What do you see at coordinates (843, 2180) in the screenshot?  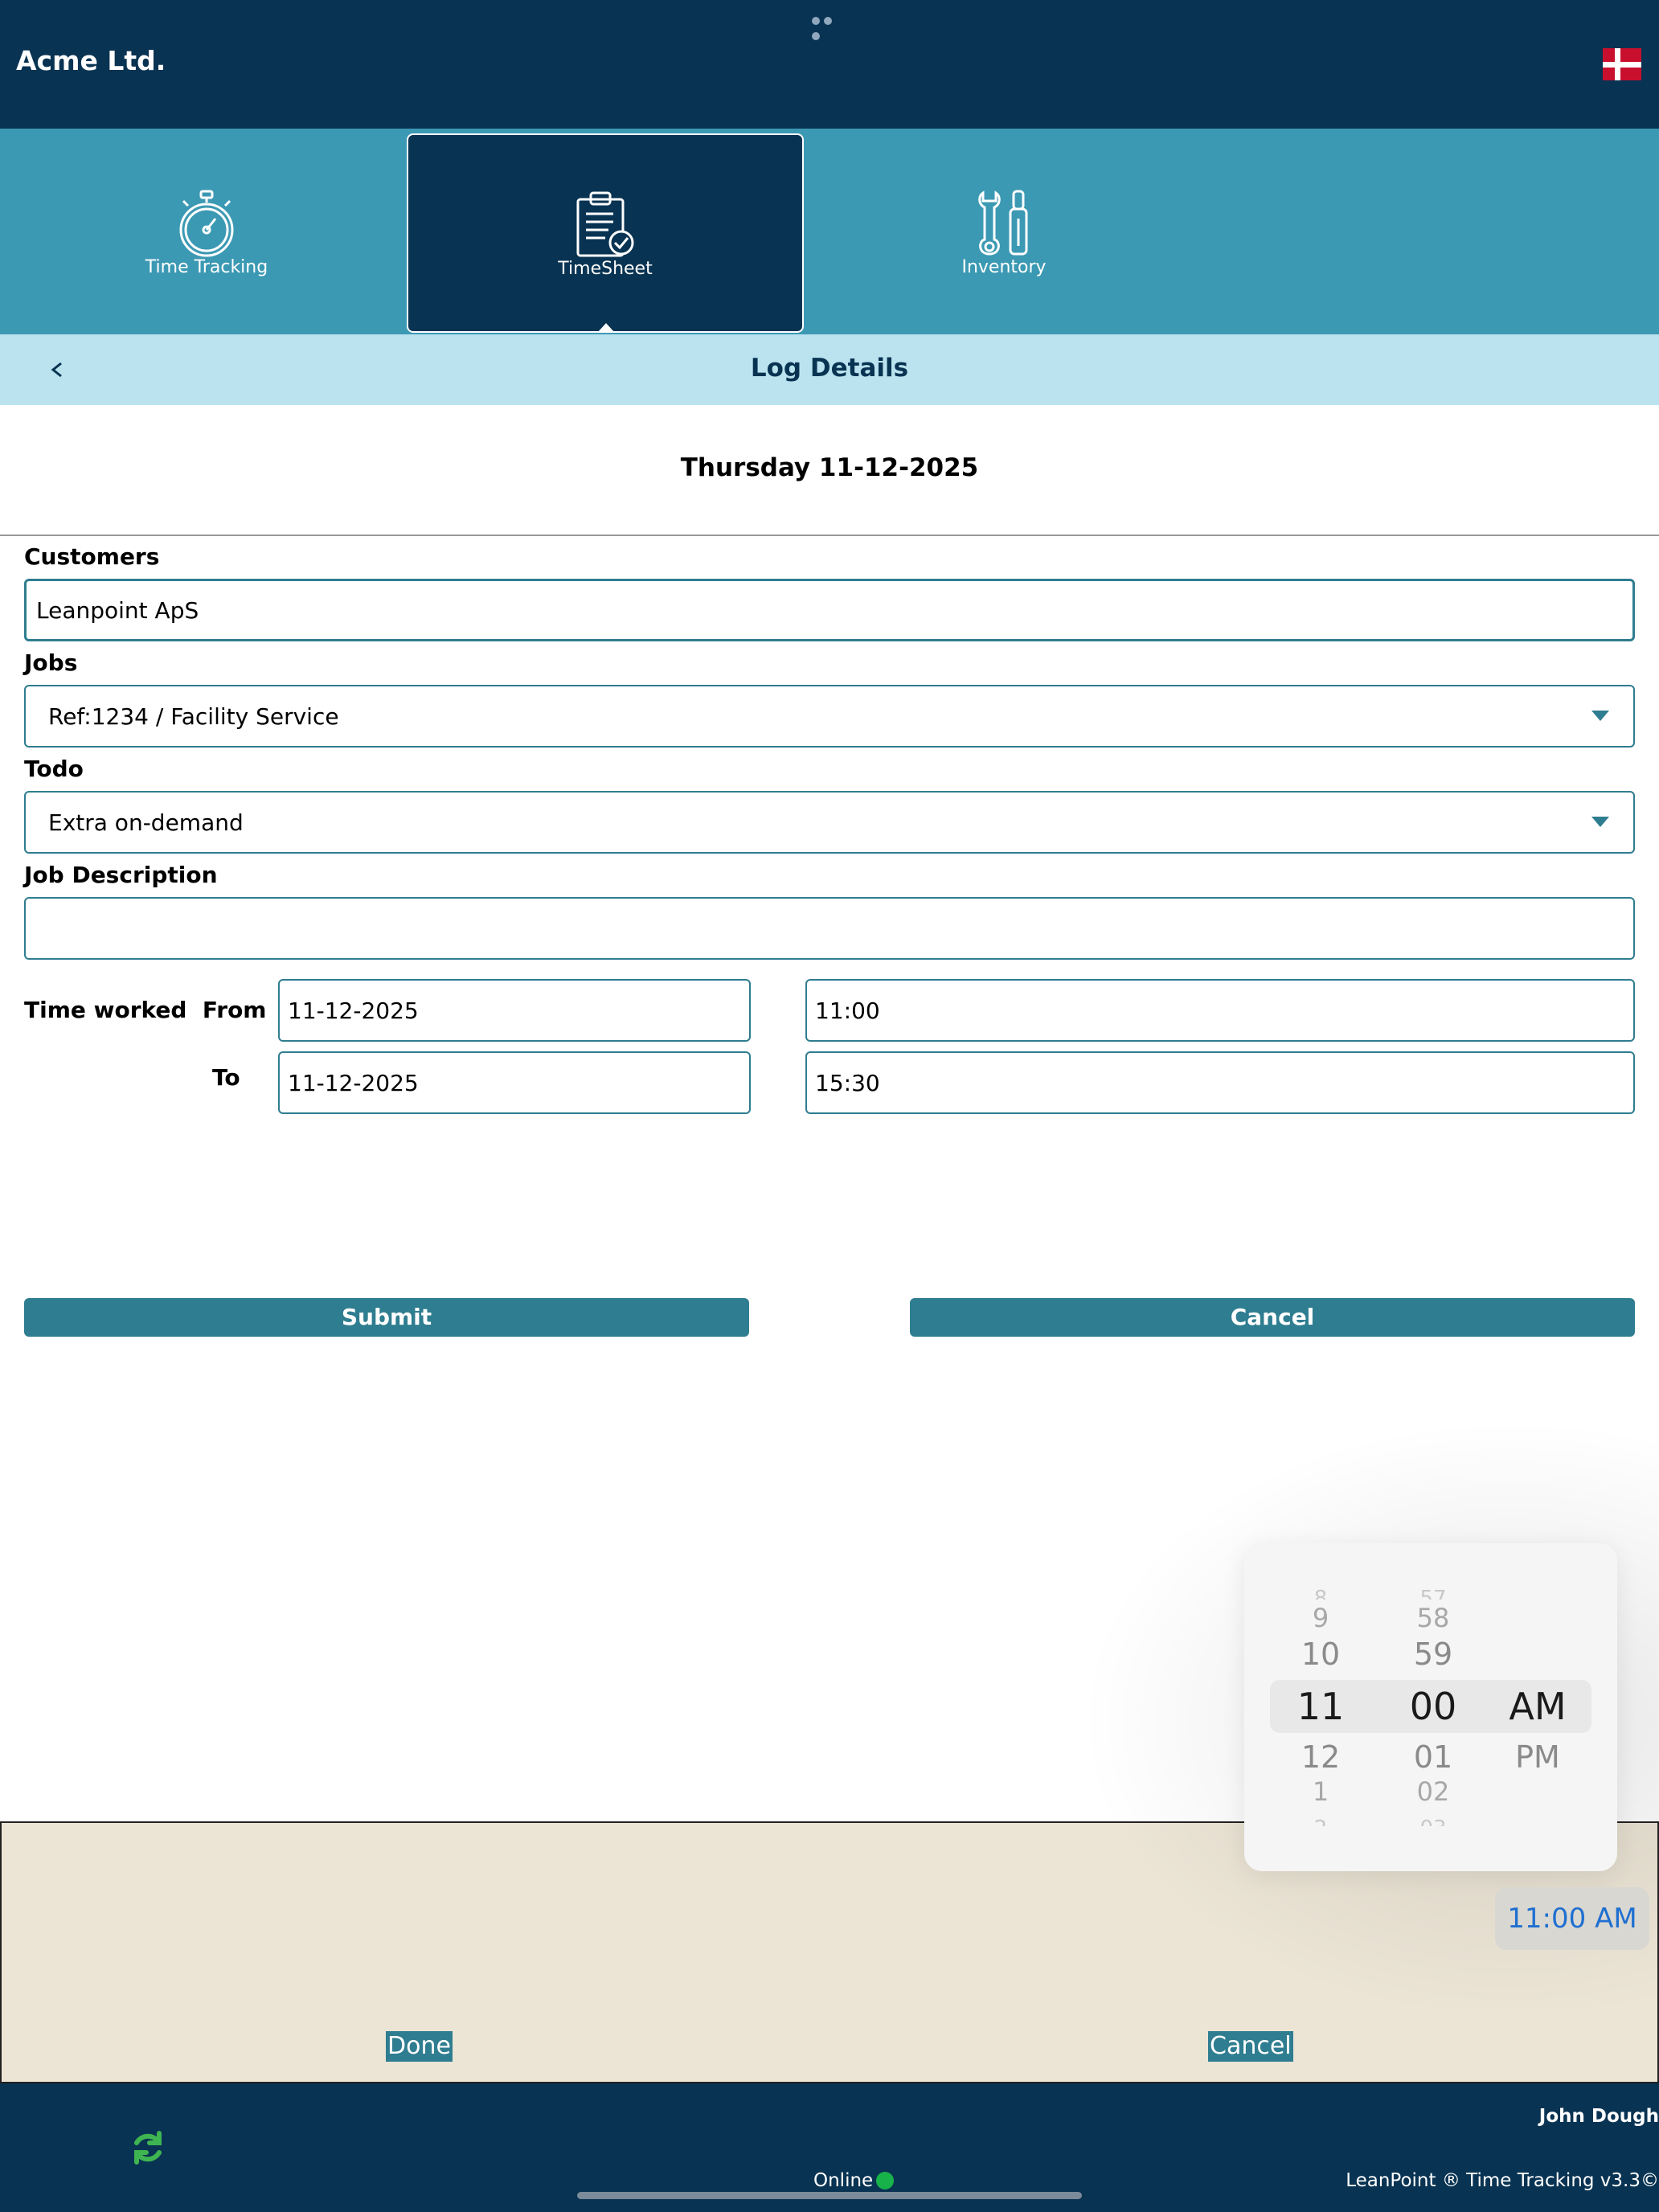 I see `online-status-label: Online` at bounding box center [843, 2180].